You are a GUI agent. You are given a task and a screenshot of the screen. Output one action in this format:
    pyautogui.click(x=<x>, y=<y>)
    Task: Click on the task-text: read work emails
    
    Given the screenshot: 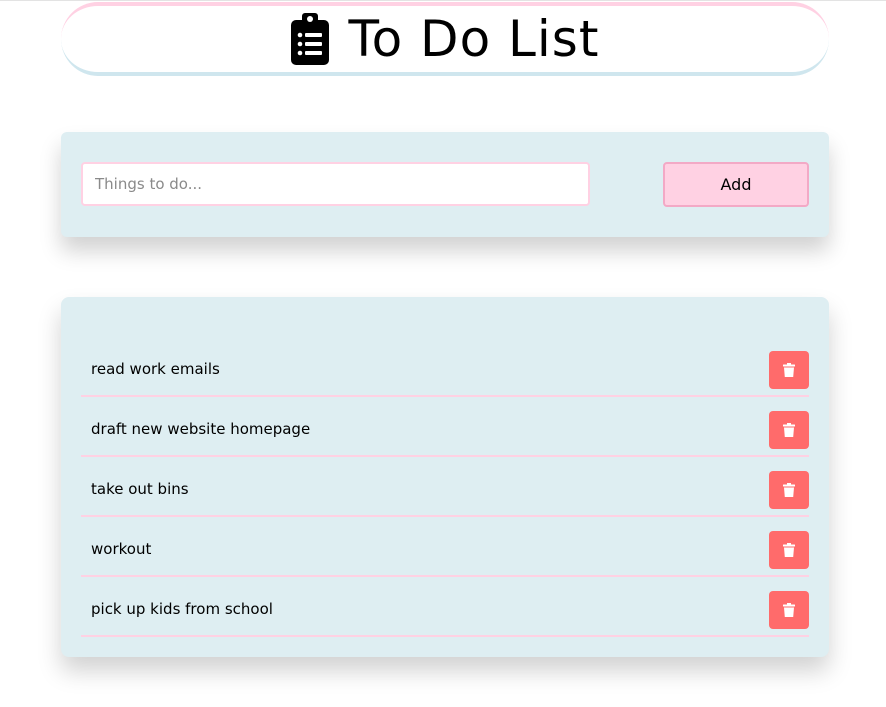 What is the action you would take?
    pyautogui.click(x=155, y=369)
    